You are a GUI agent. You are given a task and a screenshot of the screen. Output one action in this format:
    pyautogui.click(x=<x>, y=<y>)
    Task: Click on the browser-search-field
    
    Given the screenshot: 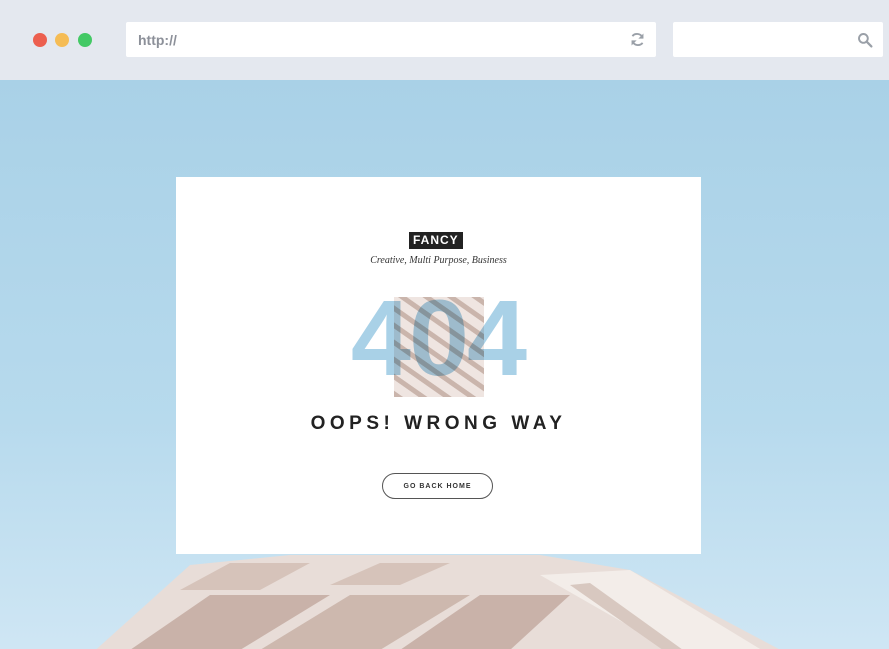 What is the action you would take?
    pyautogui.click(x=778, y=39)
    